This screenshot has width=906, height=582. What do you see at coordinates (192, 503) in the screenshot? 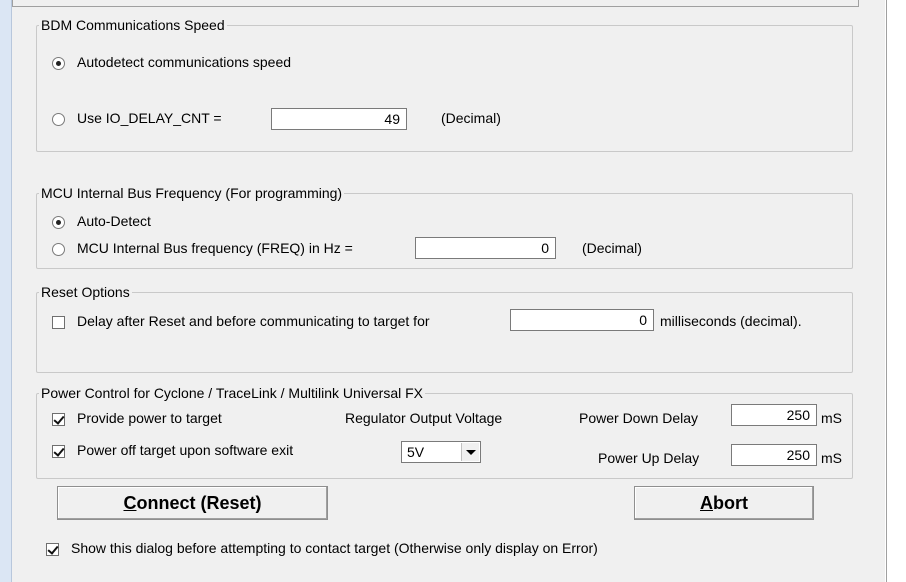
I see `connect-reset-button: Connect (Reset)` at bounding box center [192, 503].